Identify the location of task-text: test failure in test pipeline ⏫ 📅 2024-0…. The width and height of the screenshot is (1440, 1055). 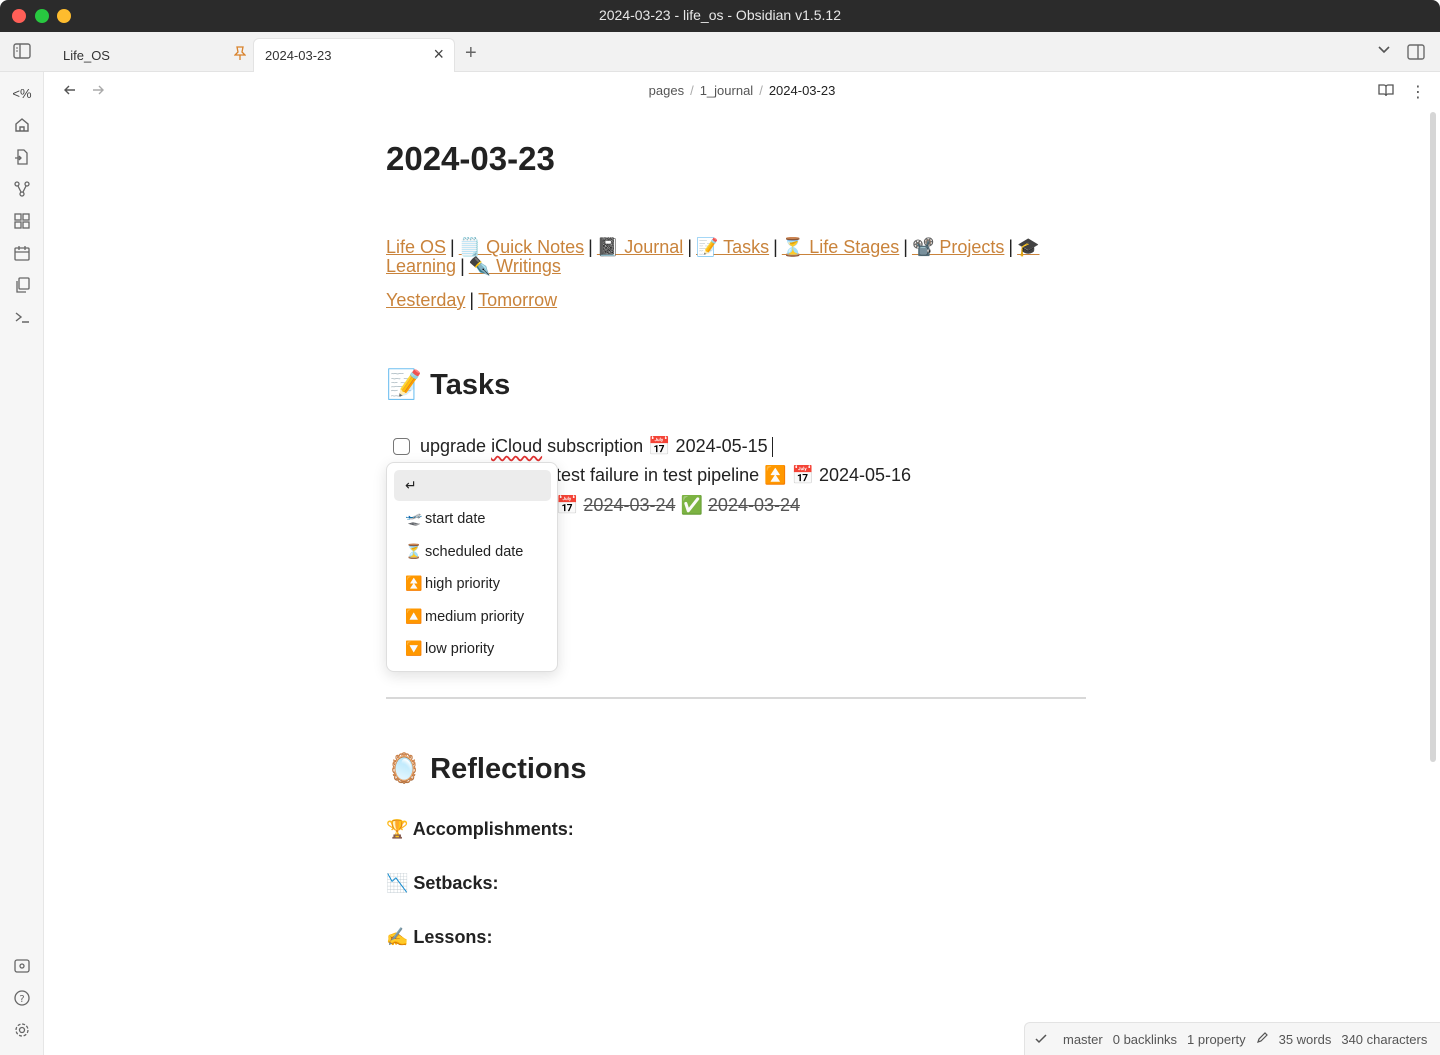
(733, 475).